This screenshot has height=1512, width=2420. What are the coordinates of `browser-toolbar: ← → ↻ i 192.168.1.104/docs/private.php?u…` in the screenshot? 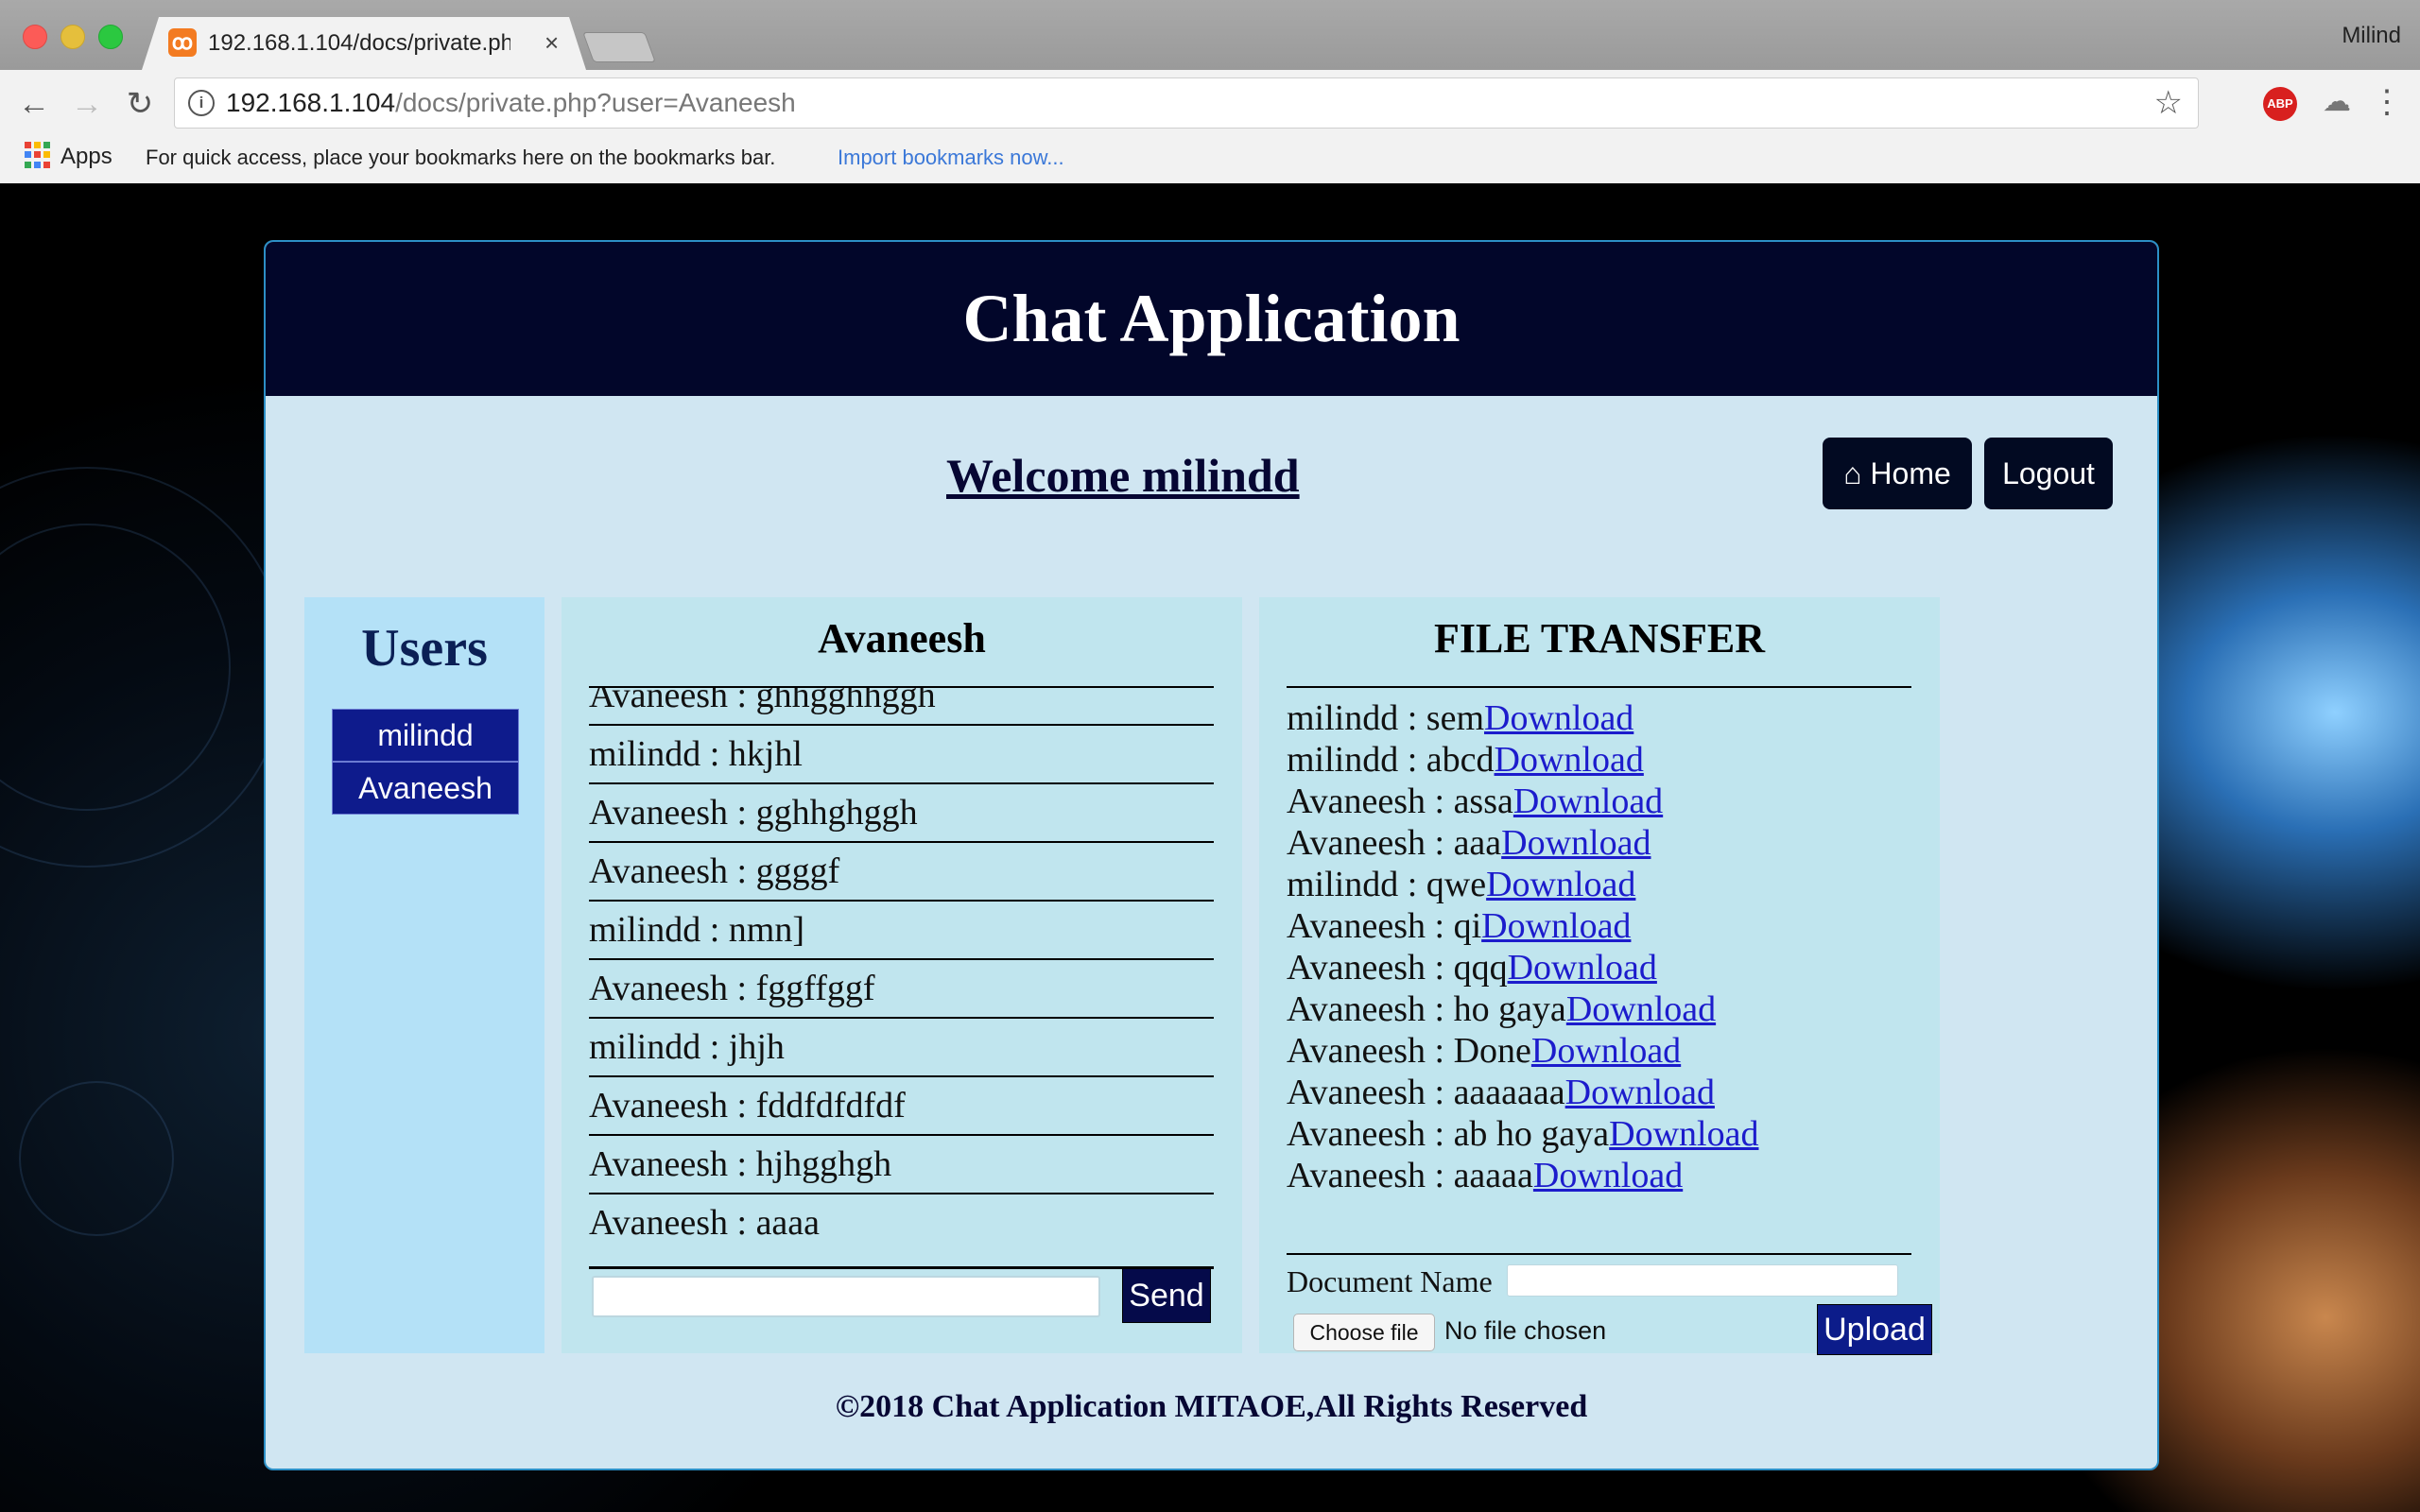 It's located at (1210, 104).